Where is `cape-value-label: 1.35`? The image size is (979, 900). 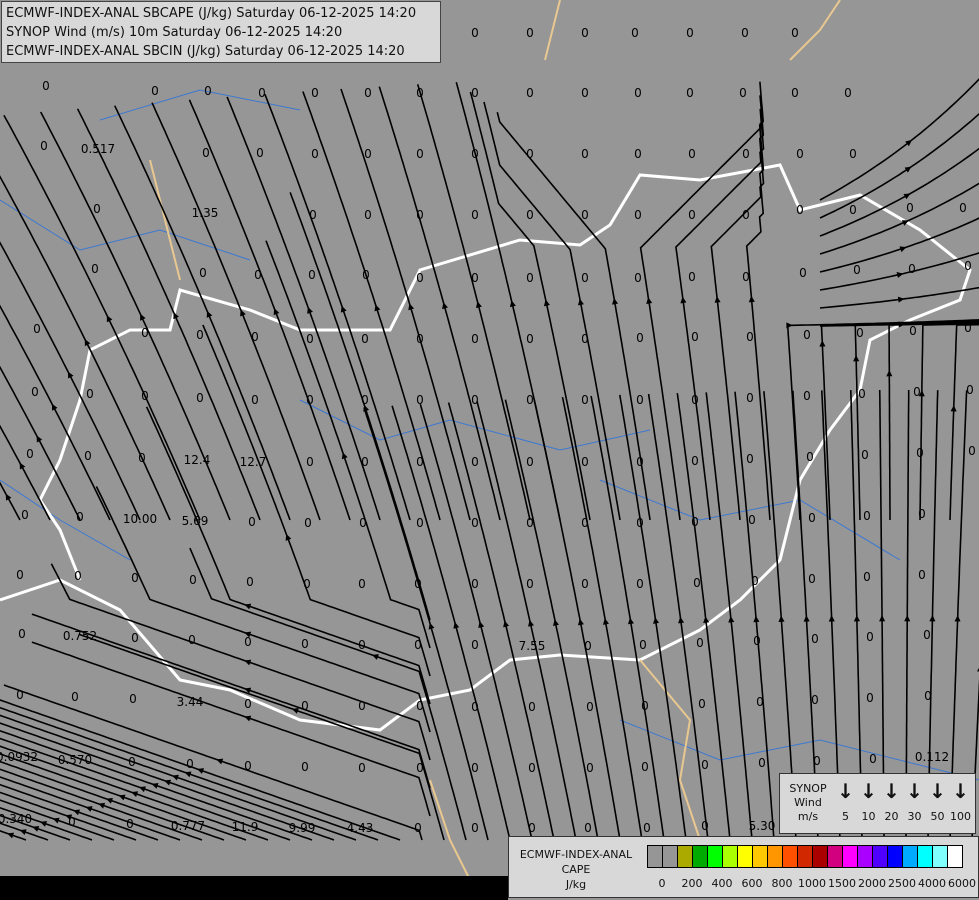 cape-value-label: 1.35 is located at coordinates (205, 213).